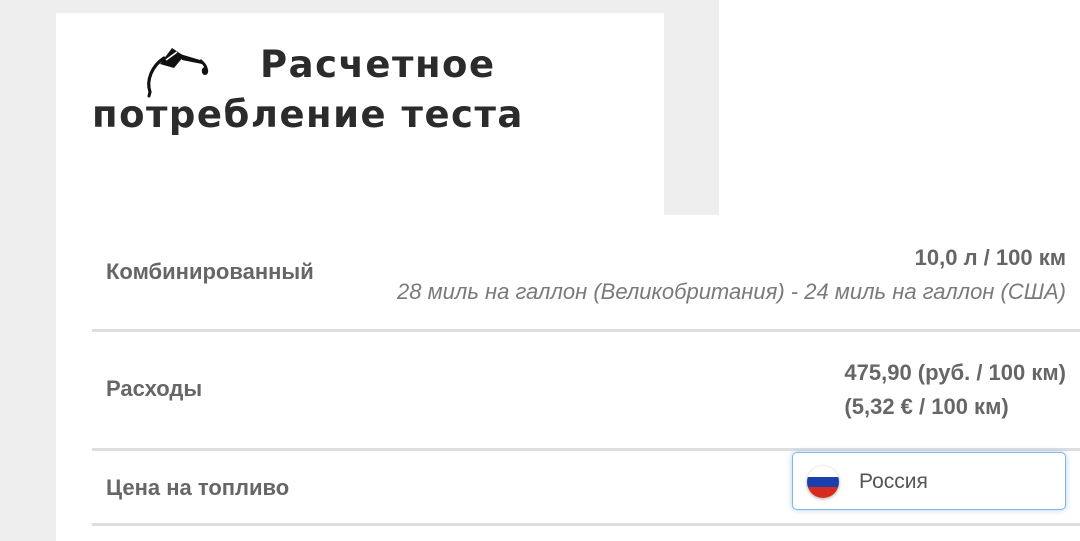  I want to click on cost-value-eur: (5,32 € / 100 км), so click(926, 406).